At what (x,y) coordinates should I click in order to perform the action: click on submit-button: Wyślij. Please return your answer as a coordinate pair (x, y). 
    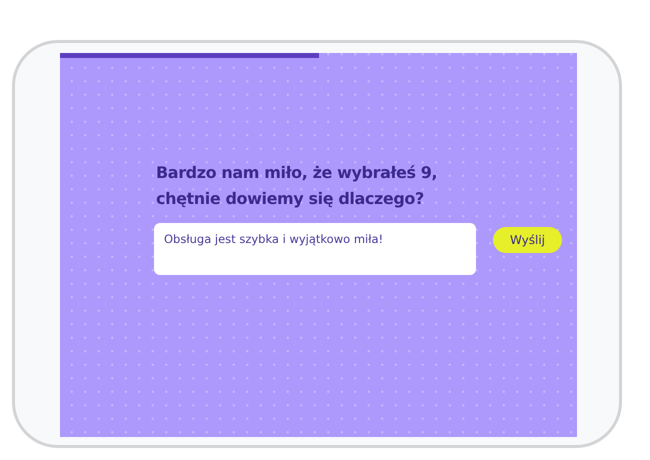
    Looking at the image, I should click on (527, 240).